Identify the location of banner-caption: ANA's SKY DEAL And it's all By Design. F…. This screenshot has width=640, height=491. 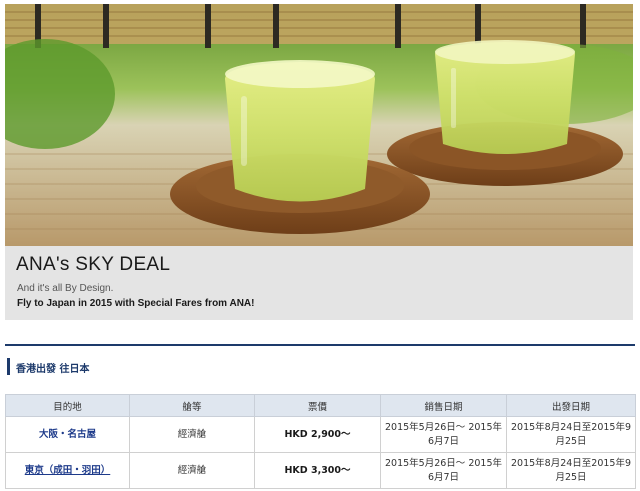
(319, 283).